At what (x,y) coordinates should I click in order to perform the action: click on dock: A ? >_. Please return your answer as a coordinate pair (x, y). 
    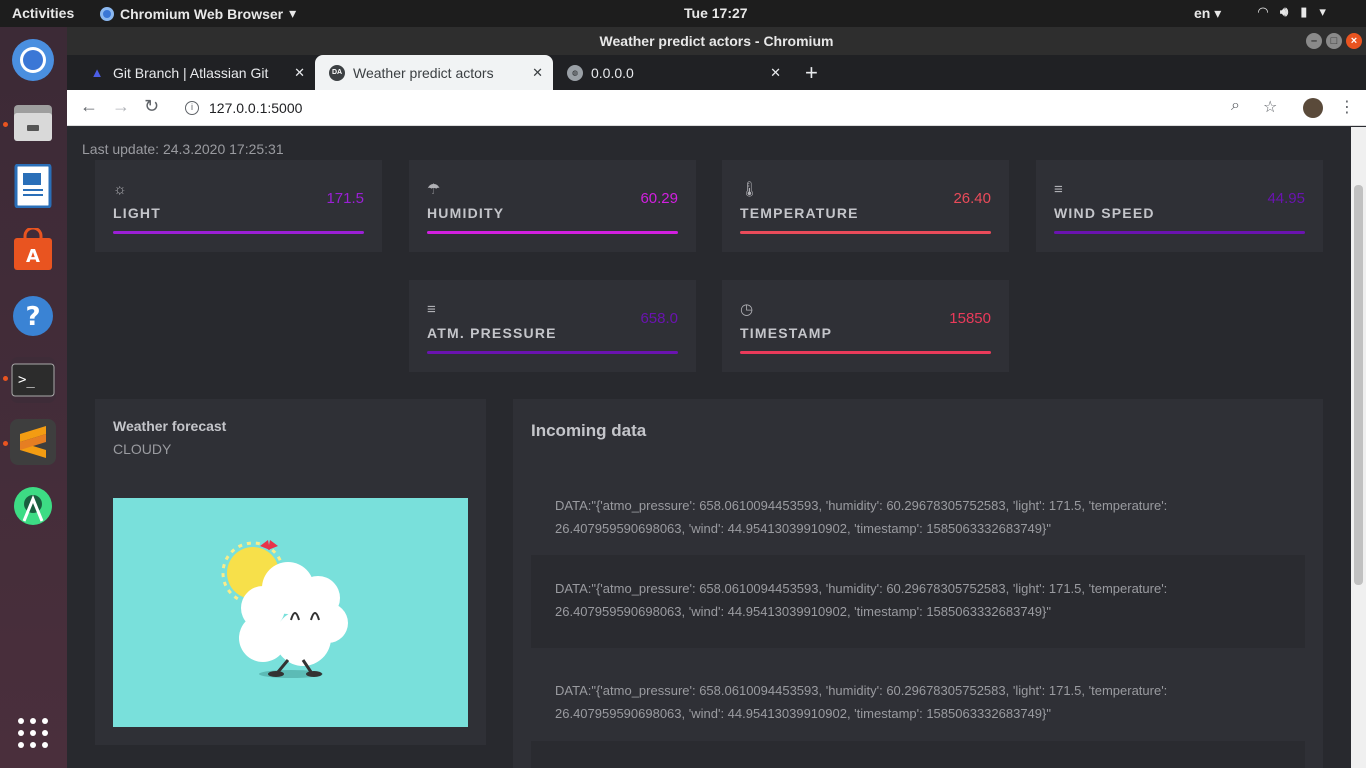
    Looking at the image, I should click on (33, 397).